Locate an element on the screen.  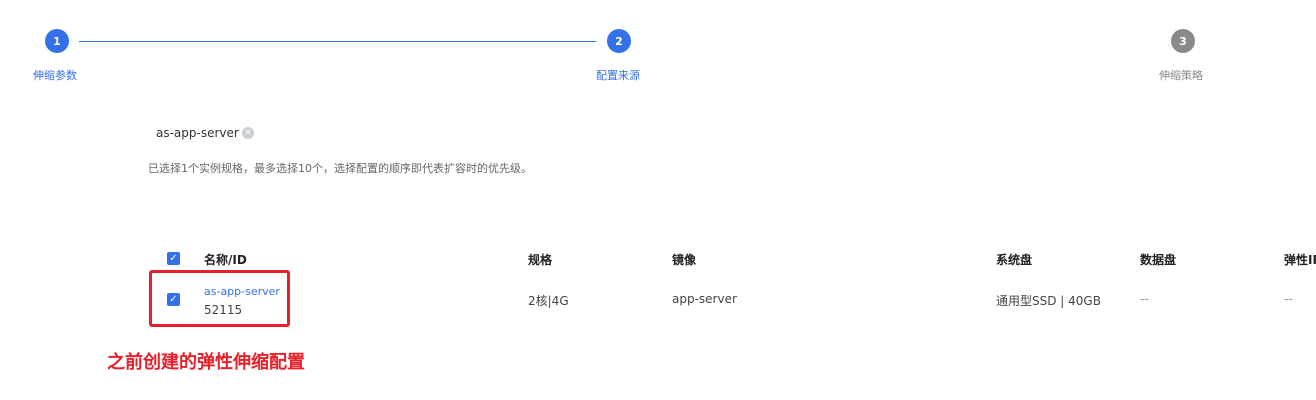
selected-config-tag: as-app-server is located at coordinates (197, 133).